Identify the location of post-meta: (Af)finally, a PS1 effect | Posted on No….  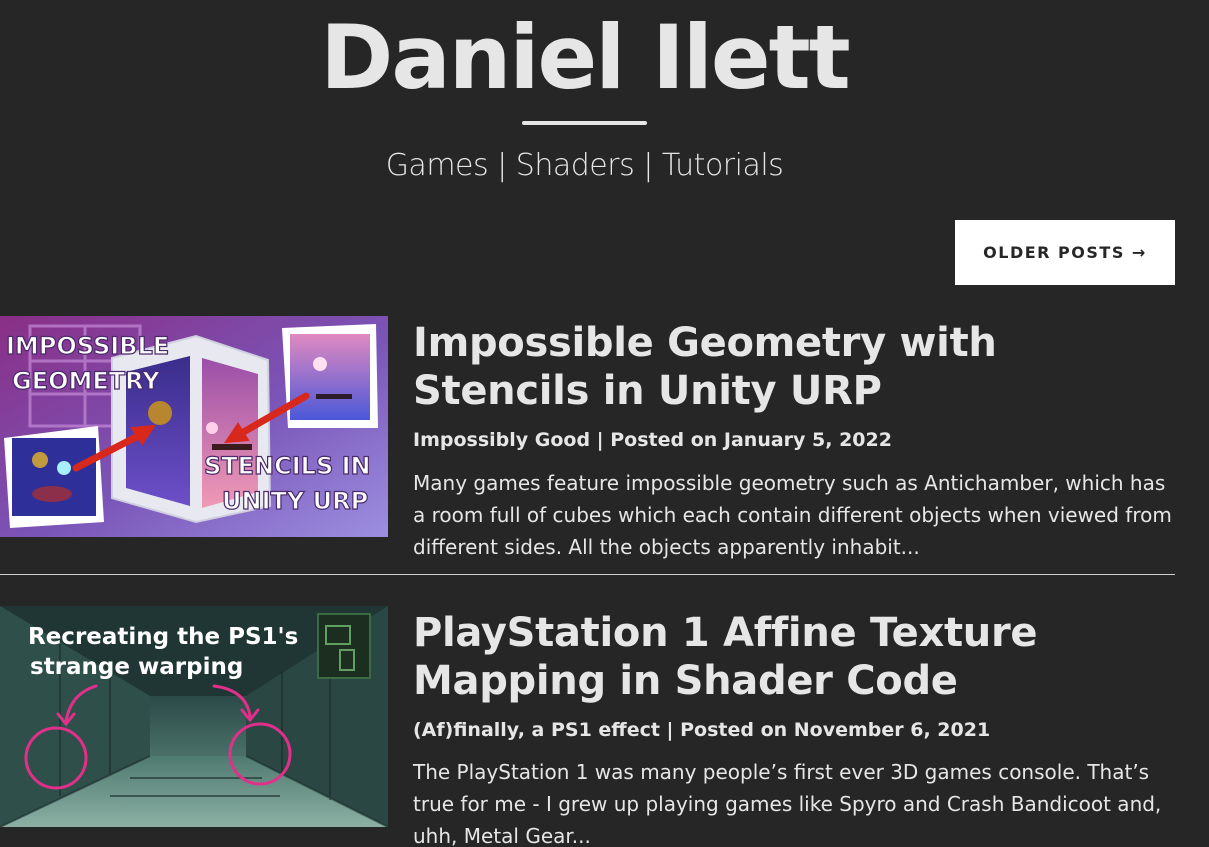
(702, 730).